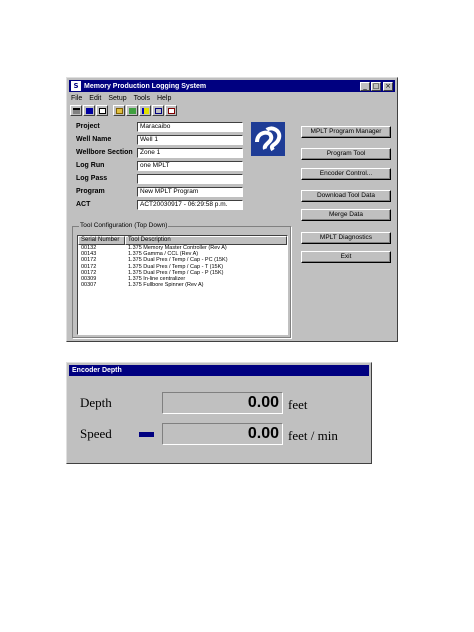 This screenshot has height=632, width=474. What do you see at coordinates (190, 192) in the screenshot?
I see `program-field: New MPLT Program` at bounding box center [190, 192].